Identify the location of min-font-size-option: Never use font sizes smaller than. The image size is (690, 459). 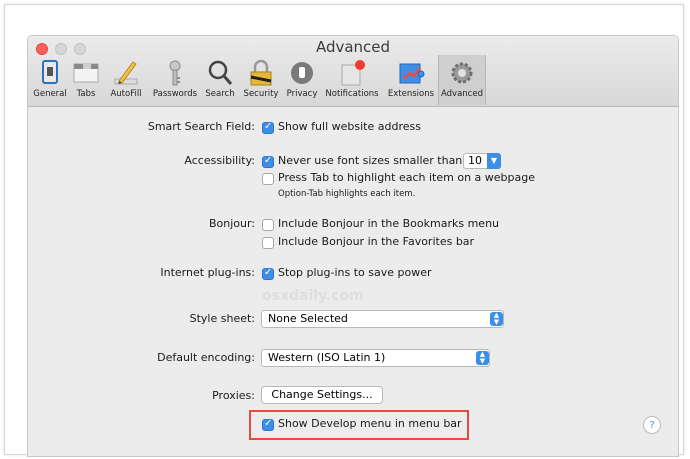
(370, 160).